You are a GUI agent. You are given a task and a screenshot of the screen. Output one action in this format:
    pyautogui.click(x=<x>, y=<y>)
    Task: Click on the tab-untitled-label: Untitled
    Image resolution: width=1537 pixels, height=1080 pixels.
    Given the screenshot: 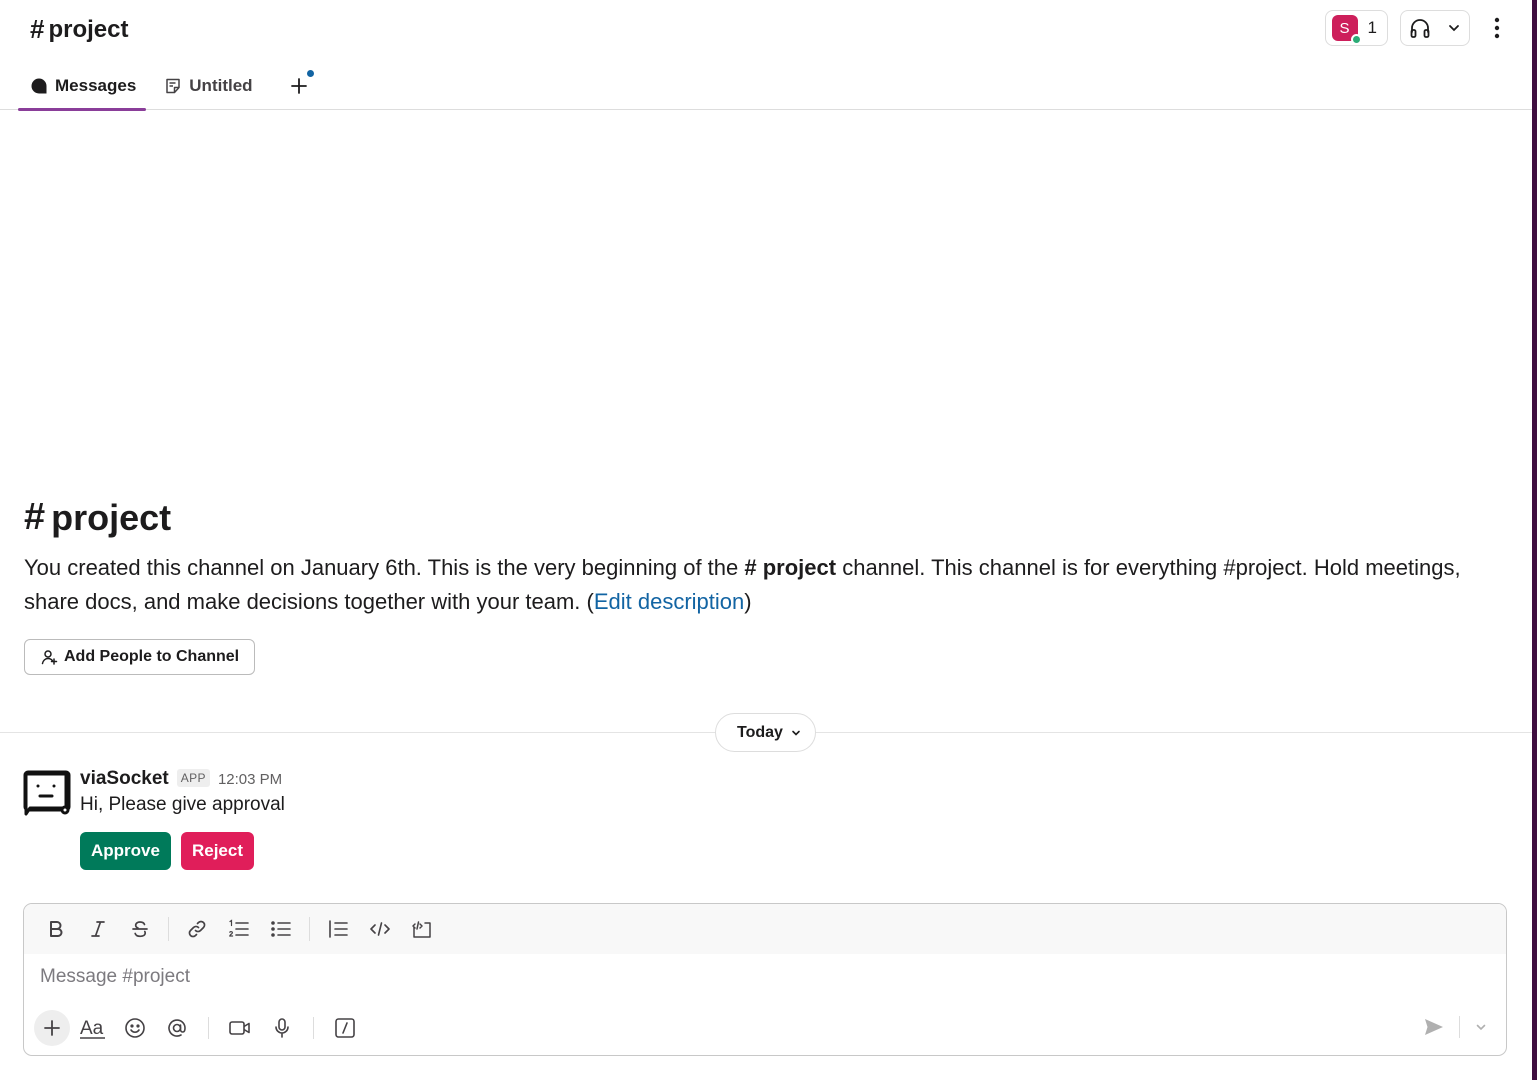 What is the action you would take?
    pyautogui.click(x=221, y=85)
    